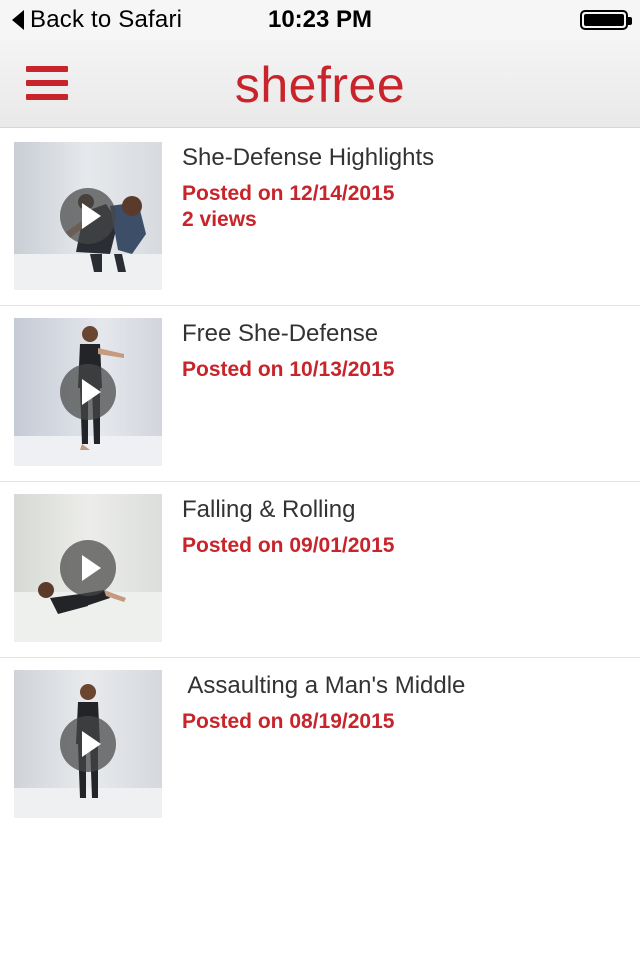  I want to click on video-posted-date: Posted on 12/14/2015, so click(288, 193).